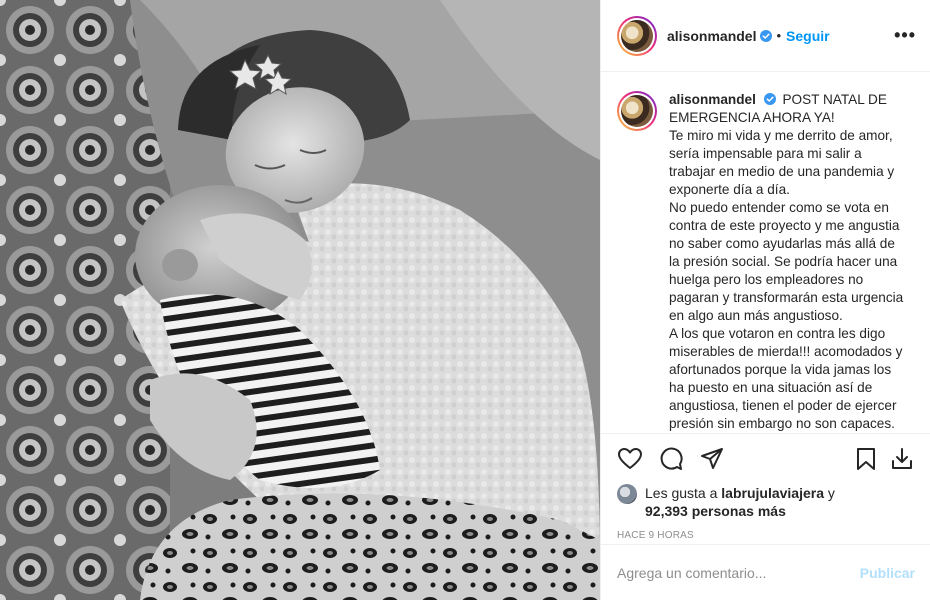 This screenshot has height=600, width=930. Describe the element at coordinates (671, 459) in the screenshot. I see `comment-icon` at that location.